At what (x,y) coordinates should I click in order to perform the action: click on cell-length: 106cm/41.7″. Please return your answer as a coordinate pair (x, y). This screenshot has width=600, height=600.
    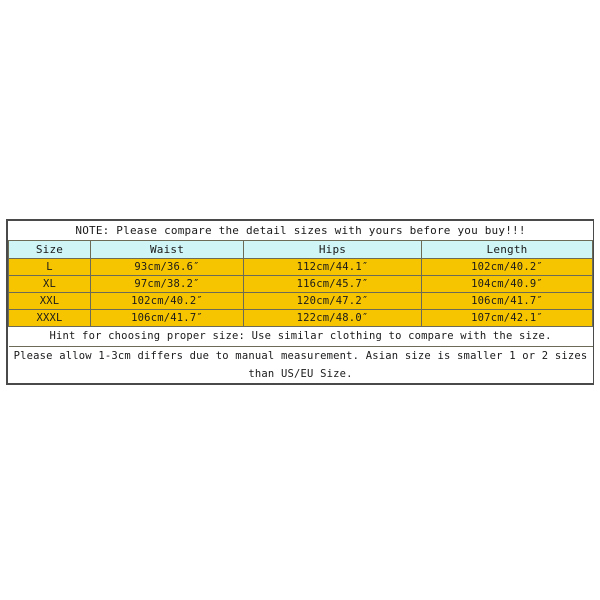
    Looking at the image, I should click on (507, 301).